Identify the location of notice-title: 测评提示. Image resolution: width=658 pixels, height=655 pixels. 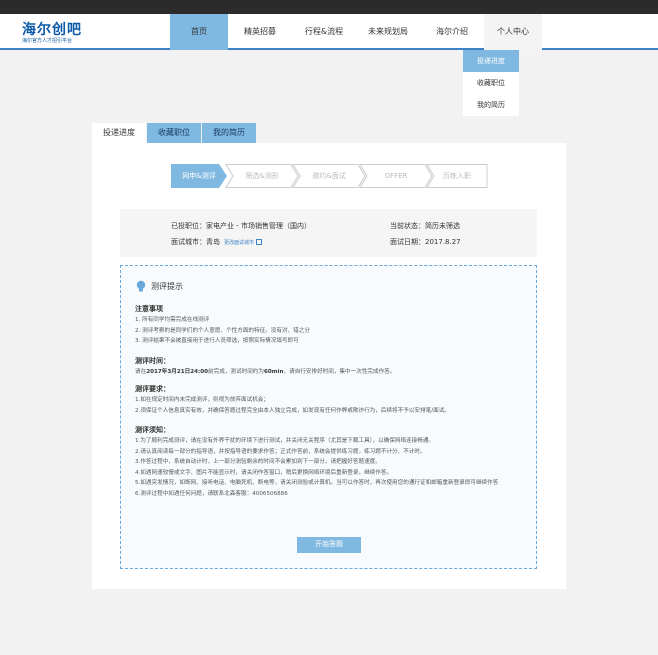
(167, 286).